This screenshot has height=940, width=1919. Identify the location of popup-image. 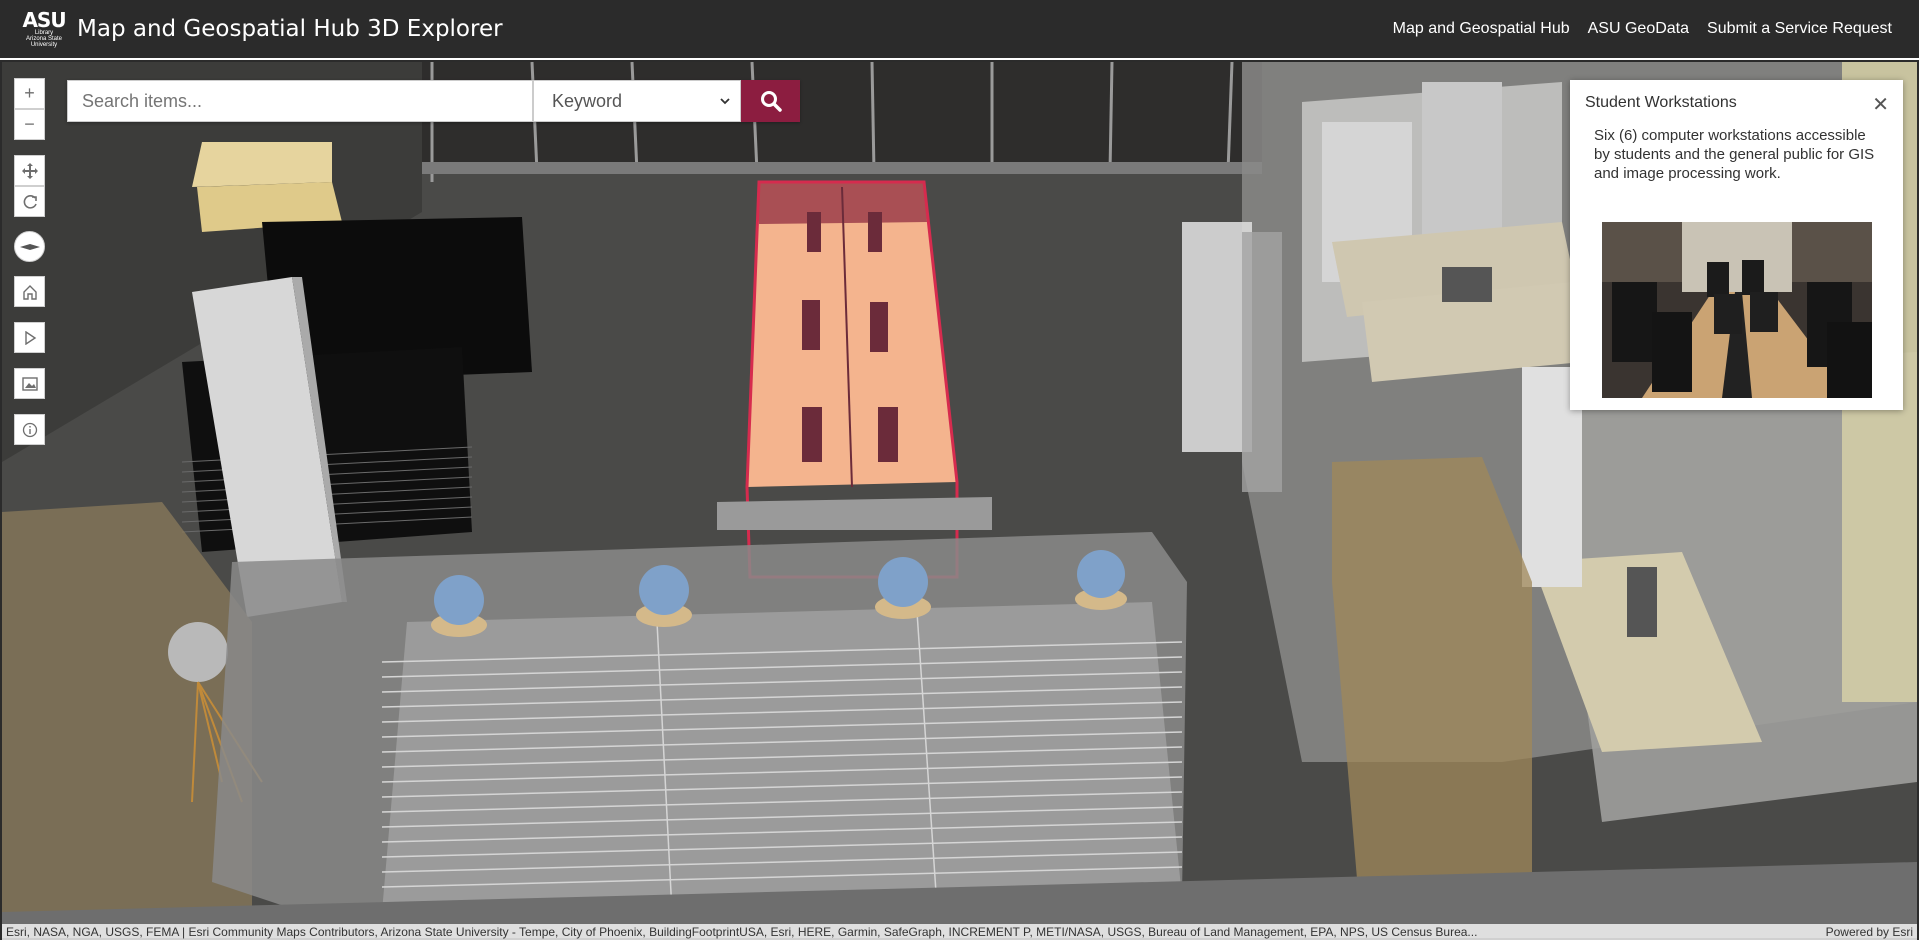
(1737, 310).